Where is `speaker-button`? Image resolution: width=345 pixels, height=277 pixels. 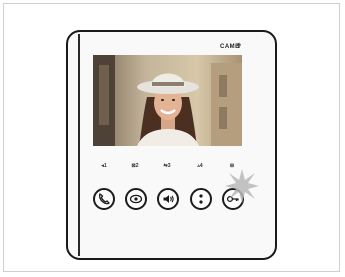
speaker-button is located at coordinates (168, 199).